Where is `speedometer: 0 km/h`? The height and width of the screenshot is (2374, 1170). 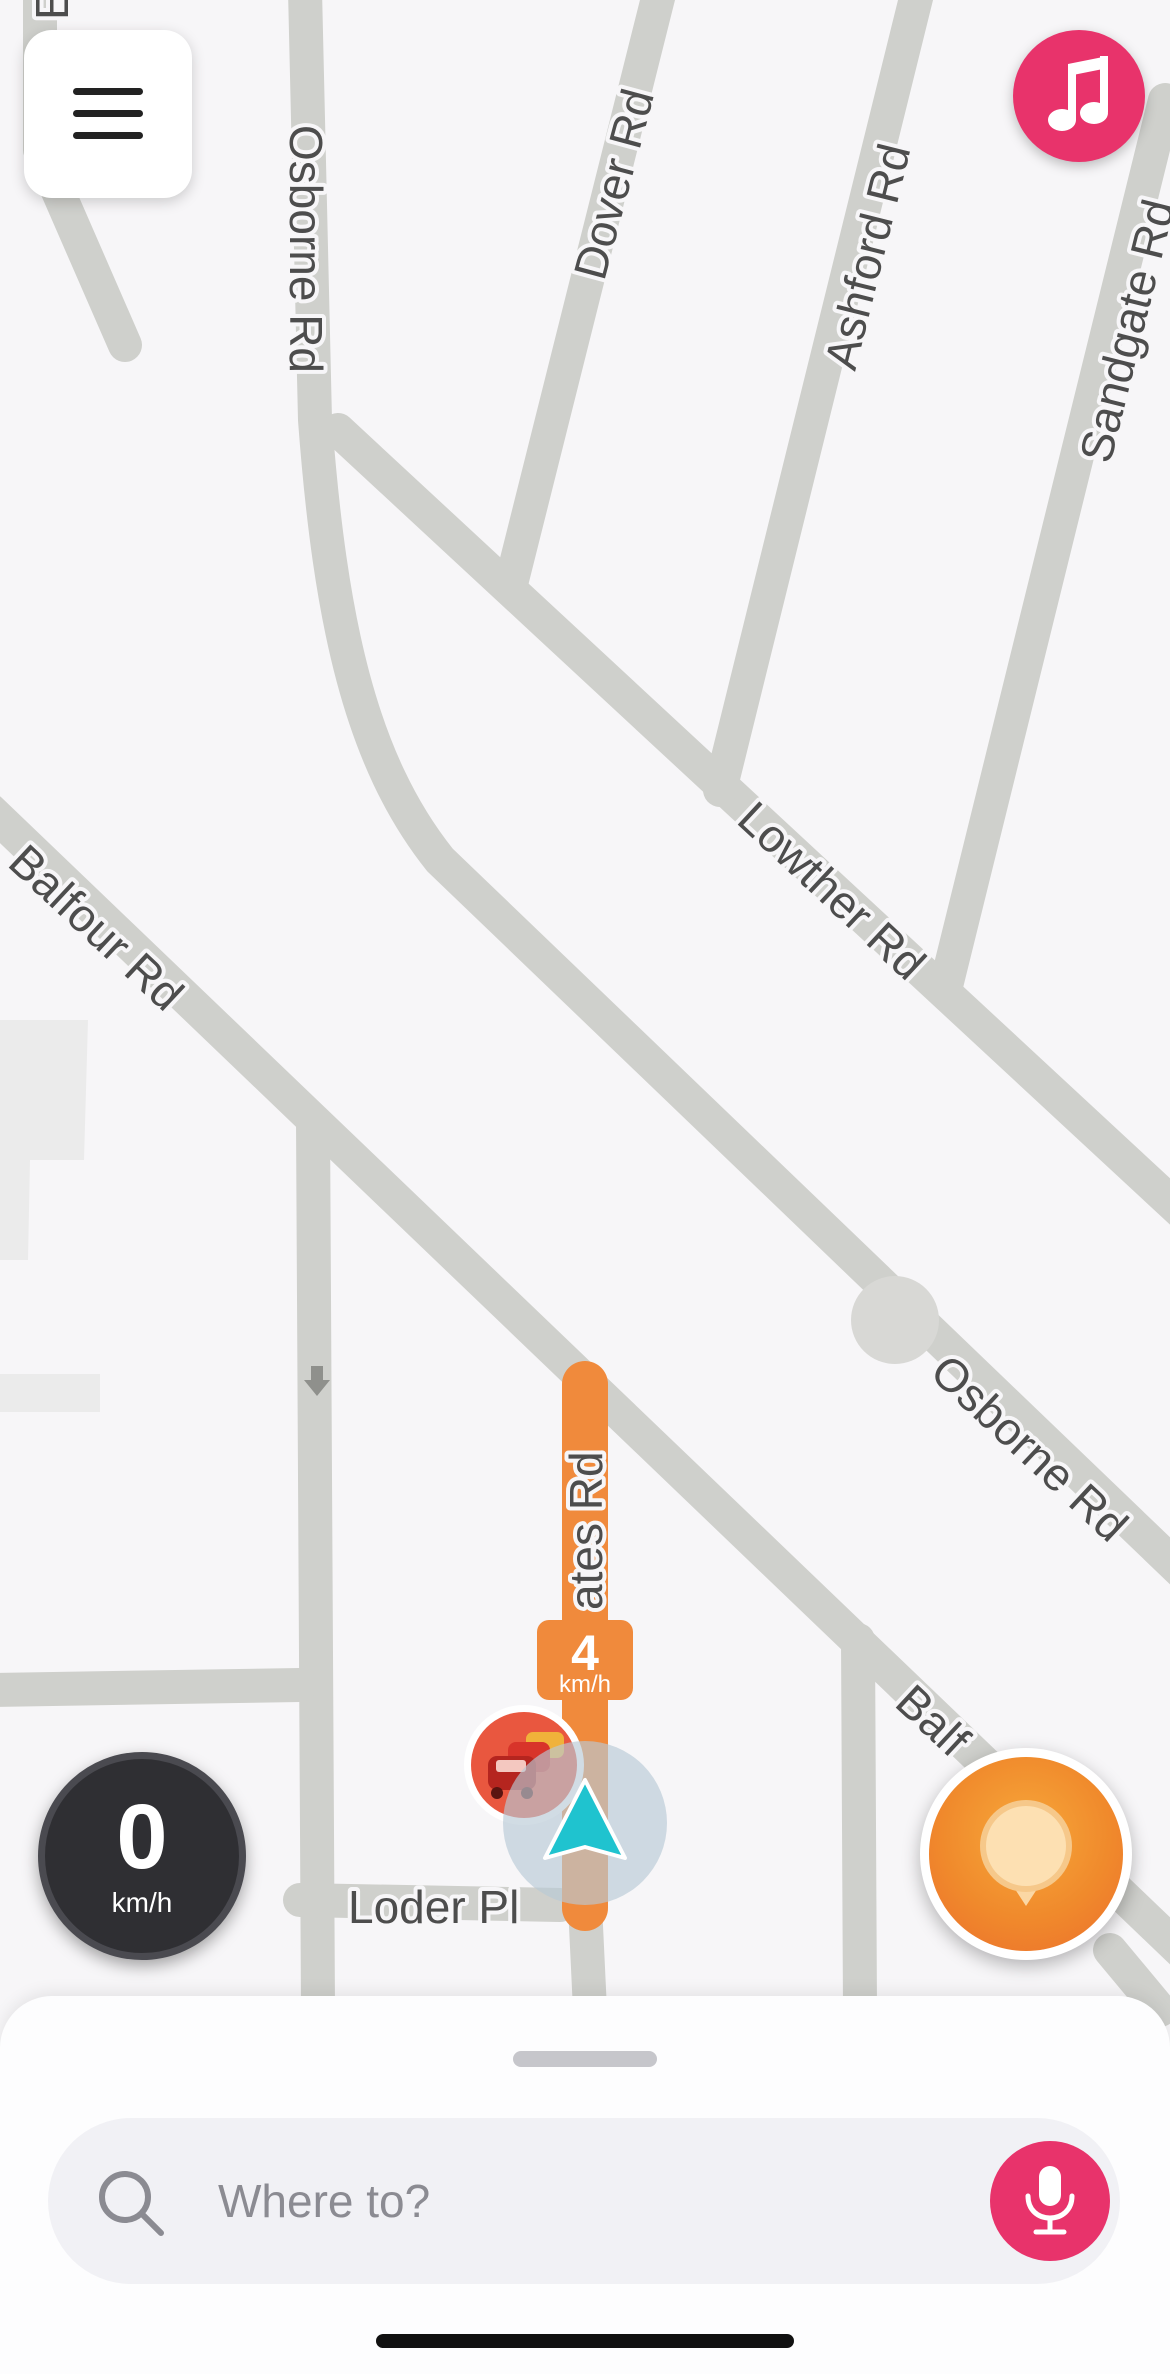 speedometer: 0 km/h is located at coordinates (142, 1856).